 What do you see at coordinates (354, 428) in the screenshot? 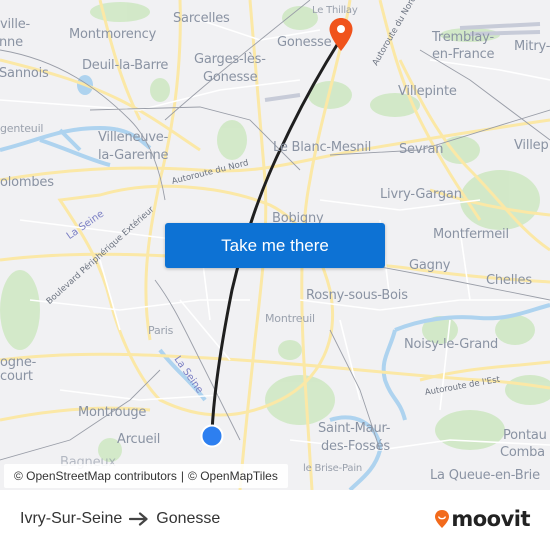
I see `place-label: Saint-Maur-` at bounding box center [354, 428].